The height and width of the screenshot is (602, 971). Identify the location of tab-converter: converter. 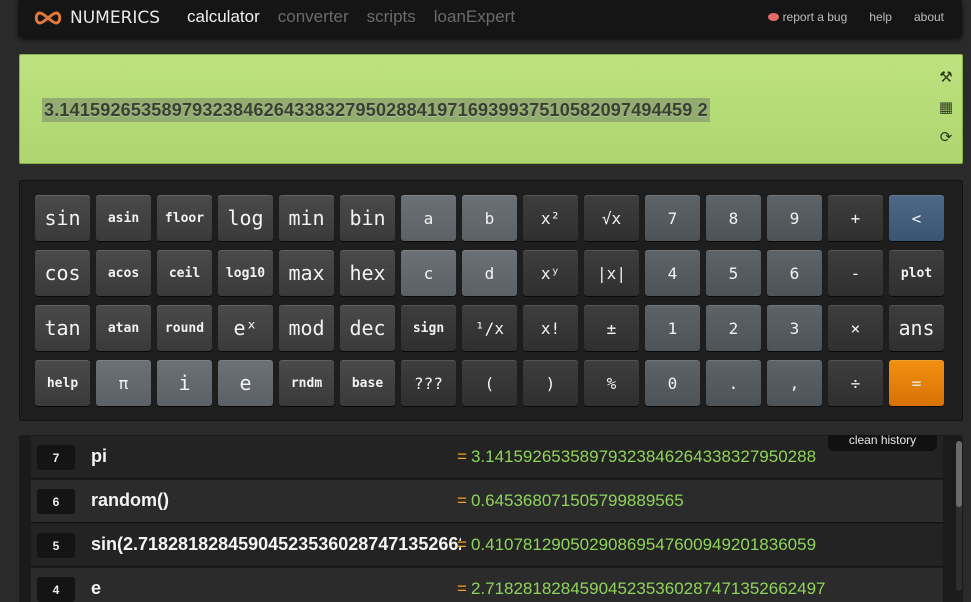
(313, 17).